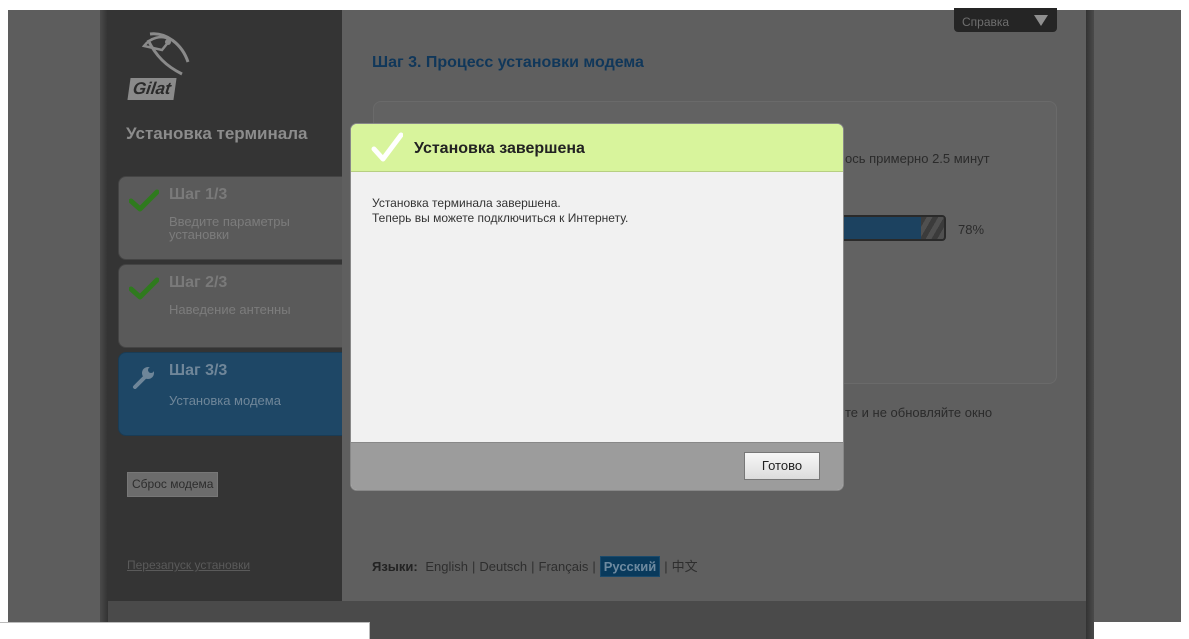  Describe the element at coordinates (986, 22) in the screenshot. I see `help-label: Справка` at that location.